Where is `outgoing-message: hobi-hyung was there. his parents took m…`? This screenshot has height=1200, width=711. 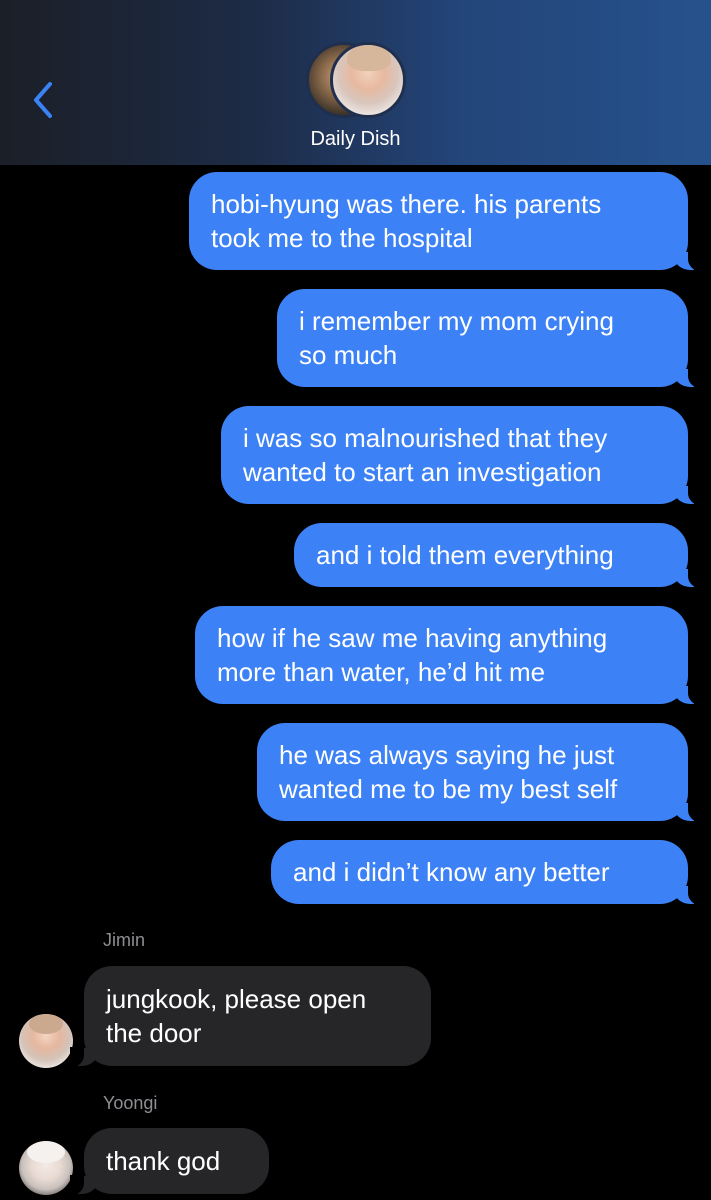
outgoing-message: hobi-hyung was there. his parents took m… is located at coordinates (445, 221).